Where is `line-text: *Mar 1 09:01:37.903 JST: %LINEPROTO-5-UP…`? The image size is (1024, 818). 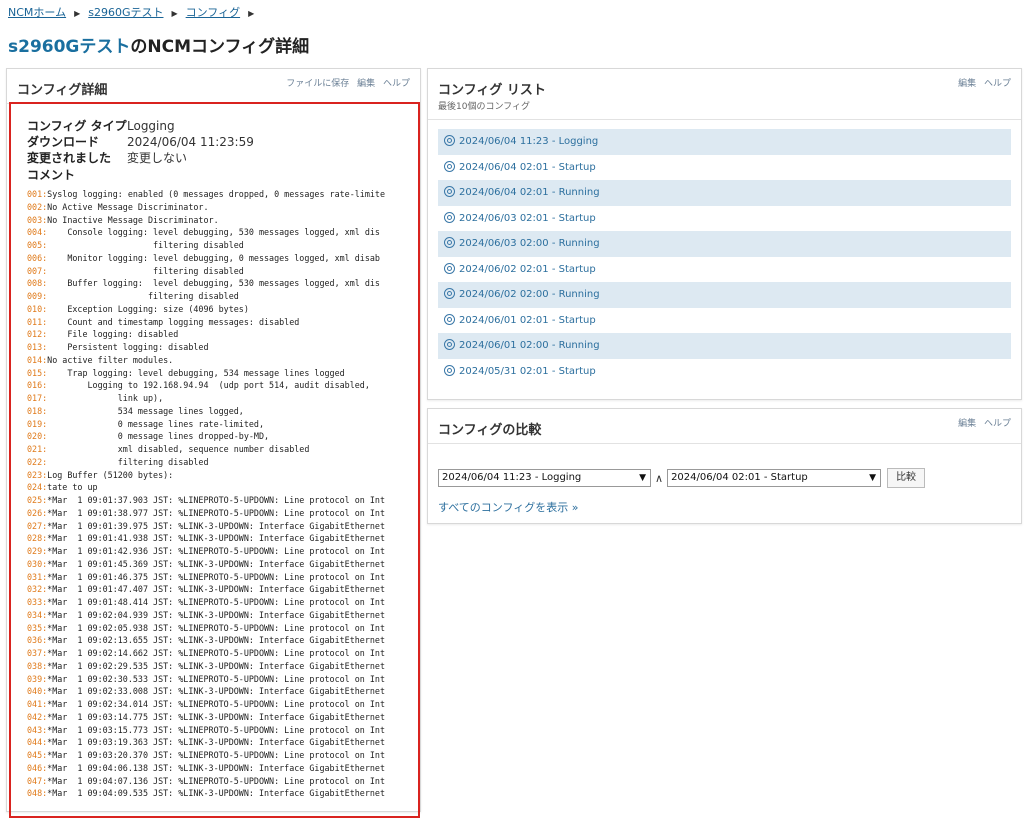
line-text: *Mar 1 09:01:37.903 JST: %LINEPROTO-5-UP… is located at coordinates (216, 500).